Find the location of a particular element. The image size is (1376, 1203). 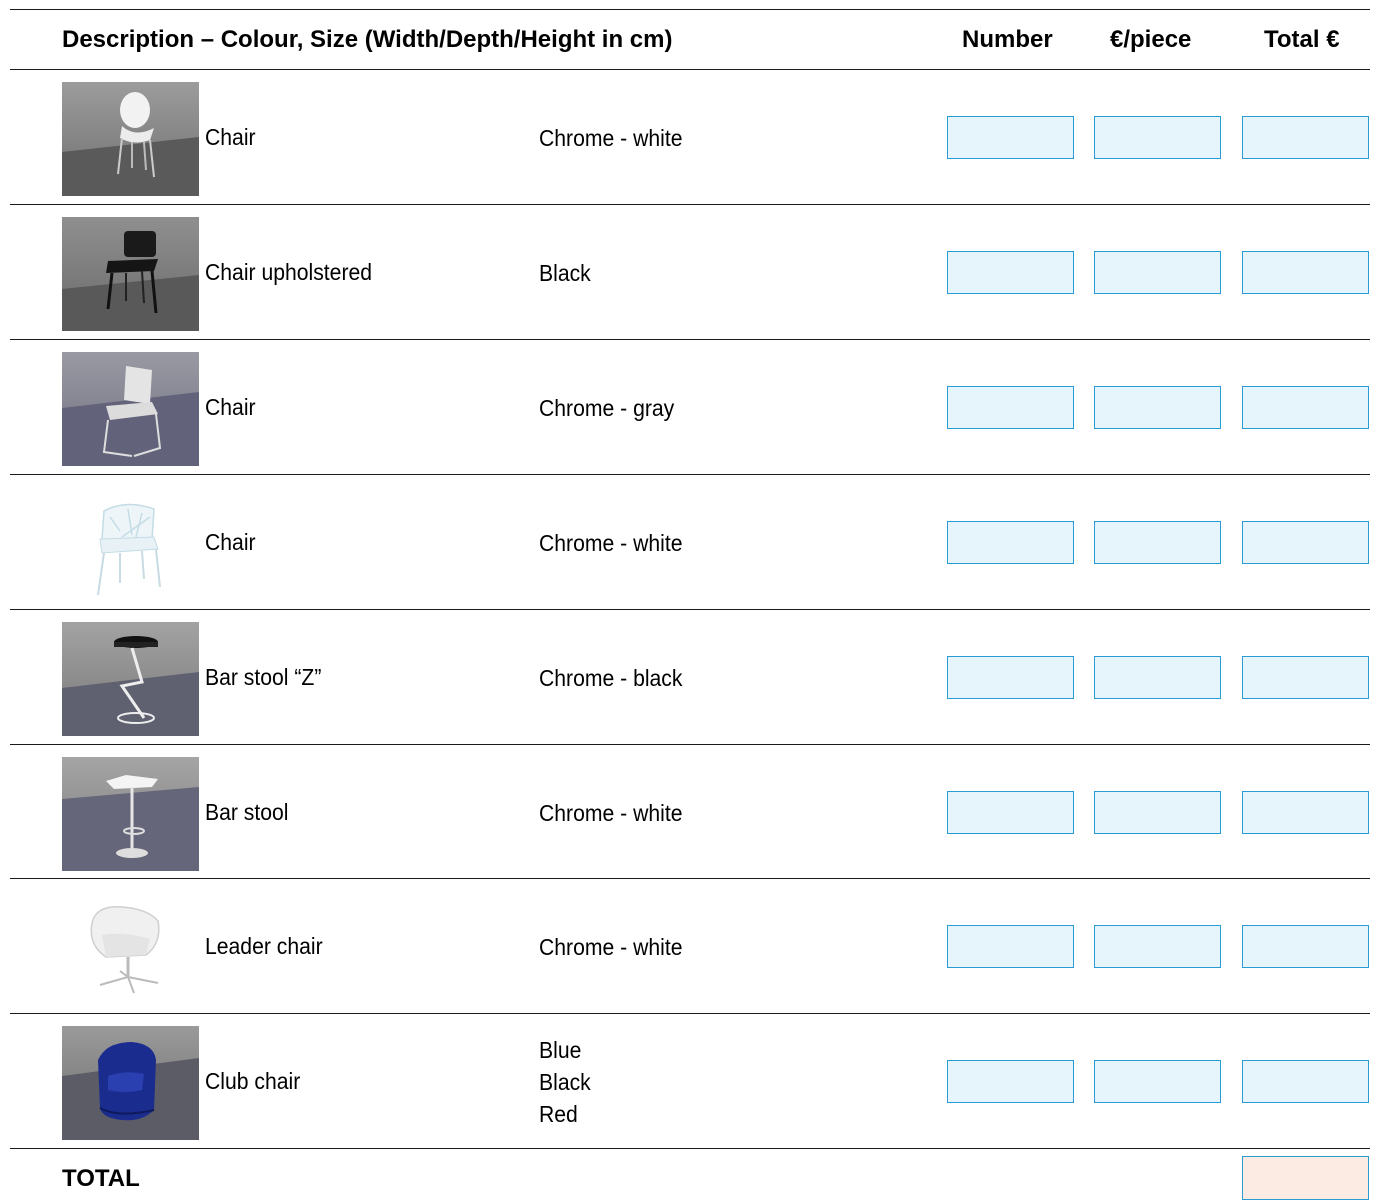

item-colour: Chrome - black is located at coordinates (611, 678).